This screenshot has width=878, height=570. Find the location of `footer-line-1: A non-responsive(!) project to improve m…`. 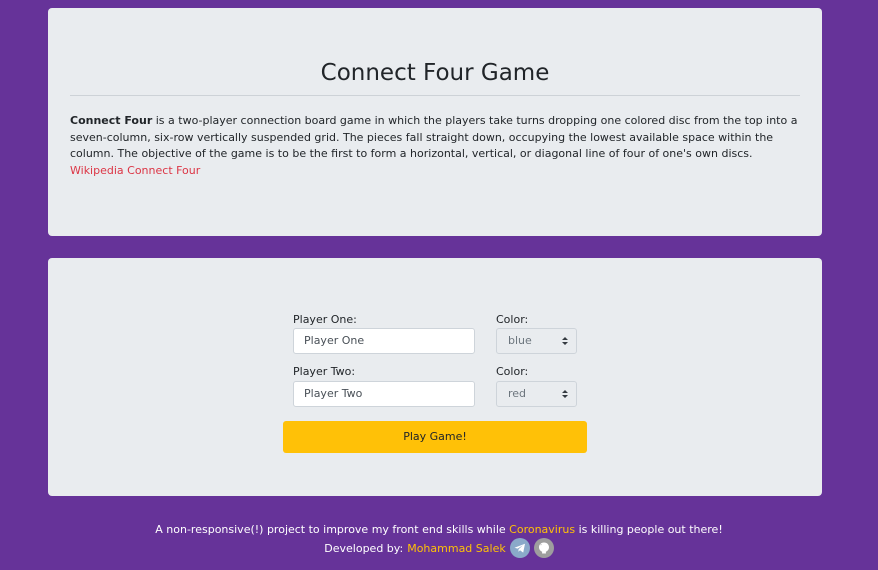

footer-line-1: A non-responsive(!) project to improve m… is located at coordinates (439, 529).